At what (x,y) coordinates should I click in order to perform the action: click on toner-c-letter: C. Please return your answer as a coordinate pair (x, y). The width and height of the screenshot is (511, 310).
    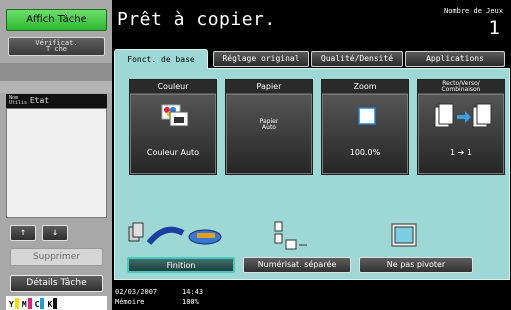
    Looking at the image, I should click on (37, 304).